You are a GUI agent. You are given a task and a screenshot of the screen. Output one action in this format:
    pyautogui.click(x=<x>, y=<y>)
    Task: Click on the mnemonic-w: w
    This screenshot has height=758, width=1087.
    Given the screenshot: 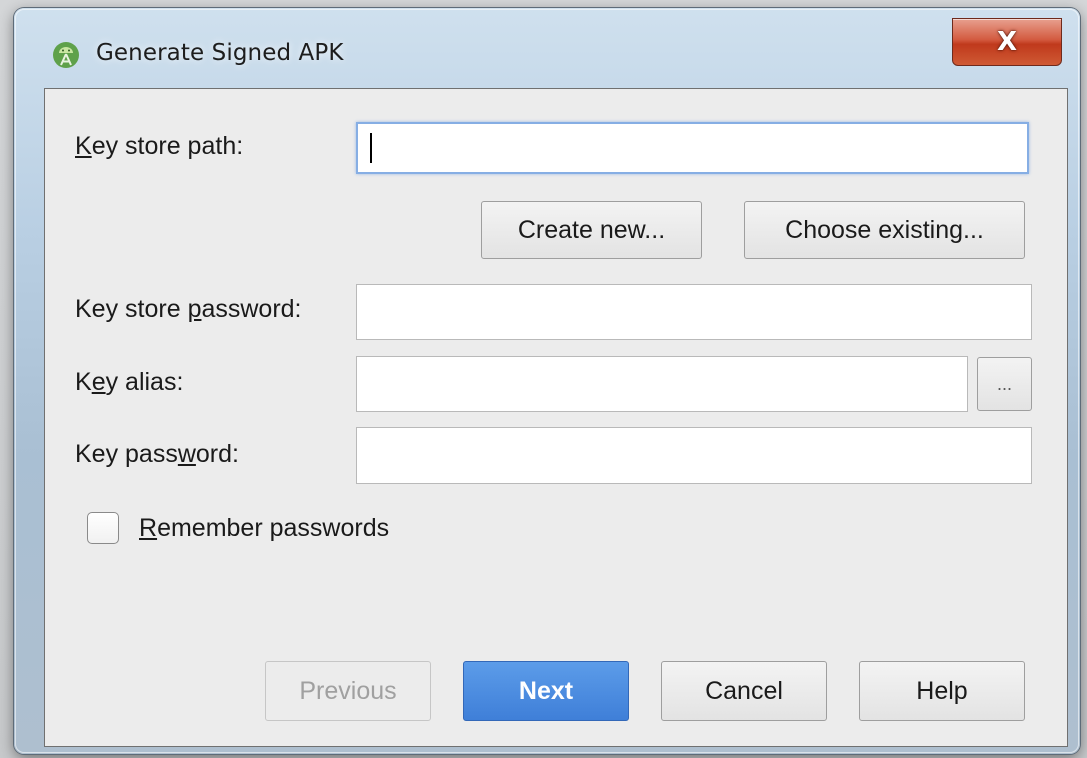 What is the action you would take?
    pyautogui.click(x=186, y=454)
    